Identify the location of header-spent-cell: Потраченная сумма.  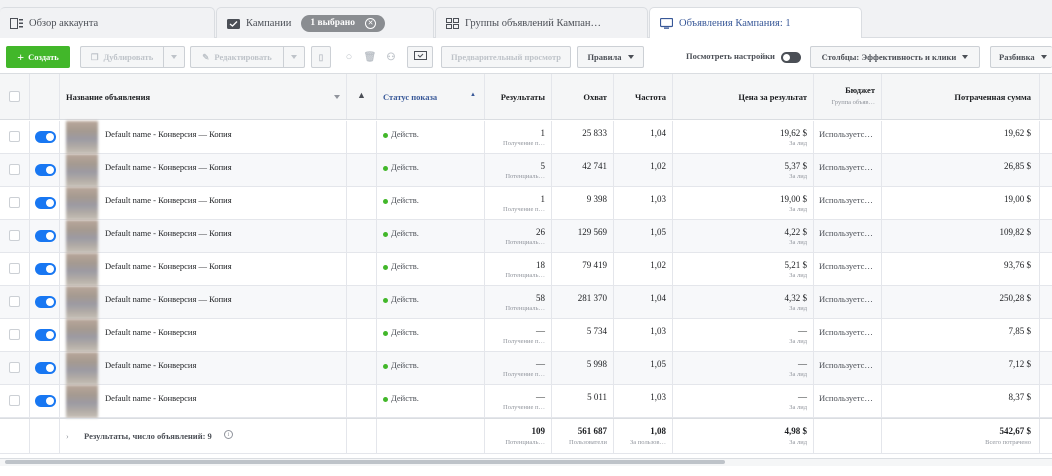
(961, 96).